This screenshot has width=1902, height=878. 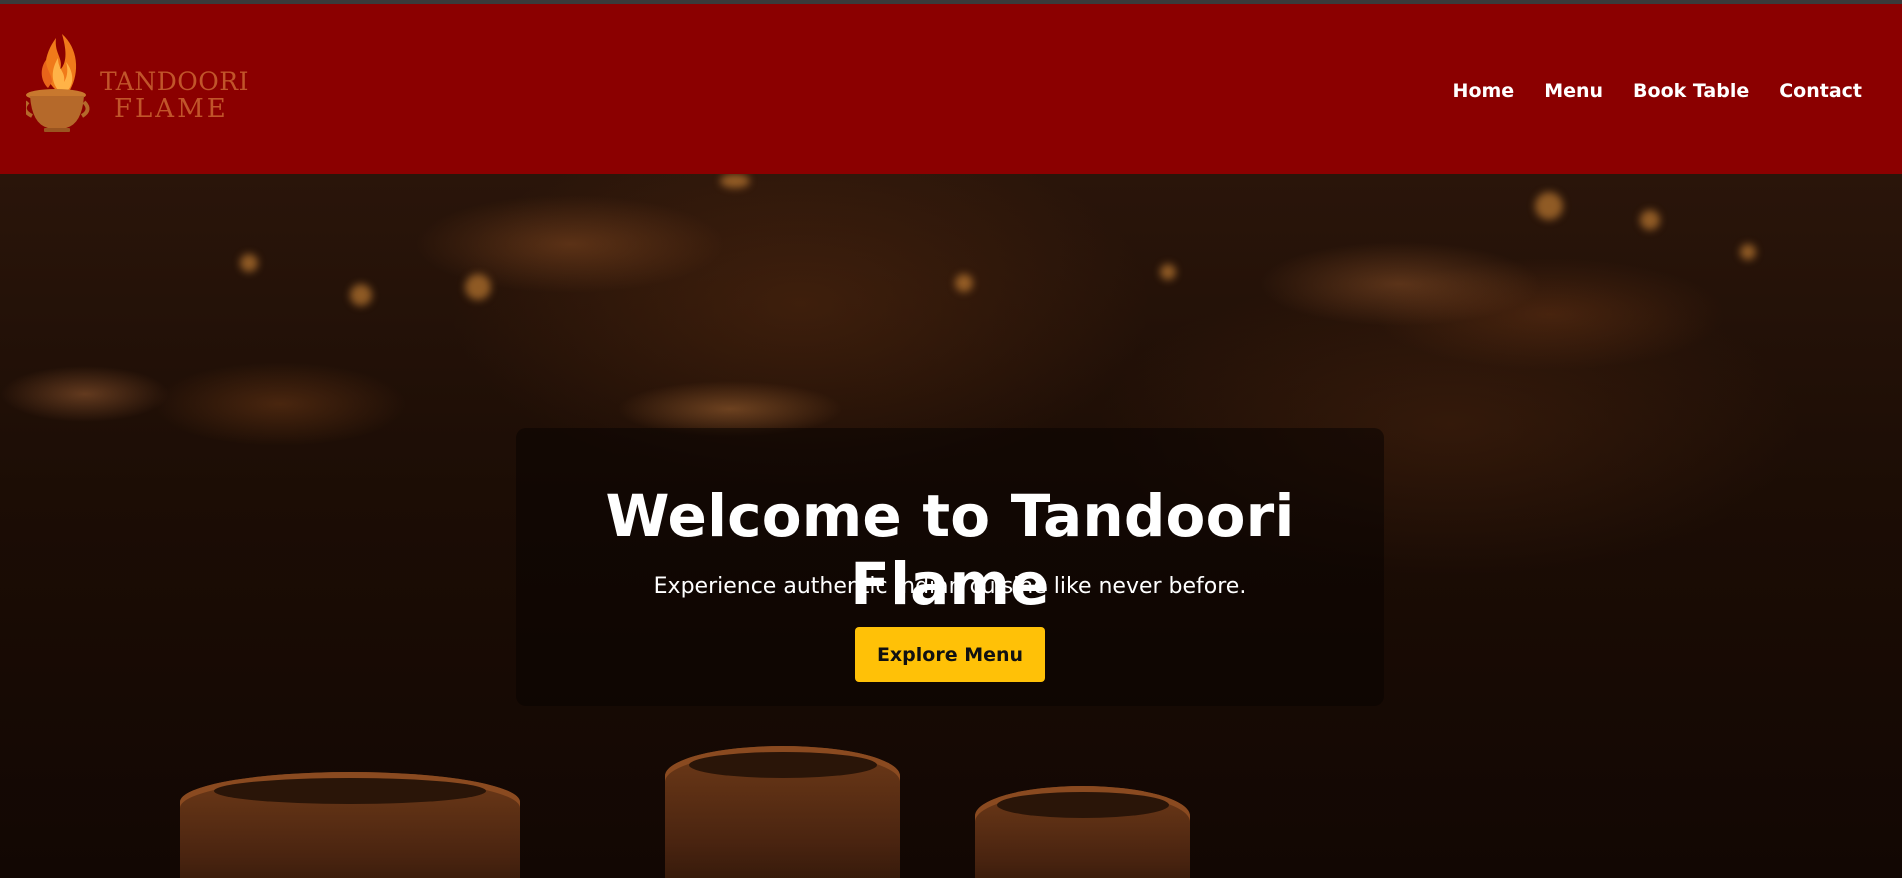 What do you see at coordinates (1573, 91) in the screenshot?
I see `nav-menu-link: Menu` at bounding box center [1573, 91].